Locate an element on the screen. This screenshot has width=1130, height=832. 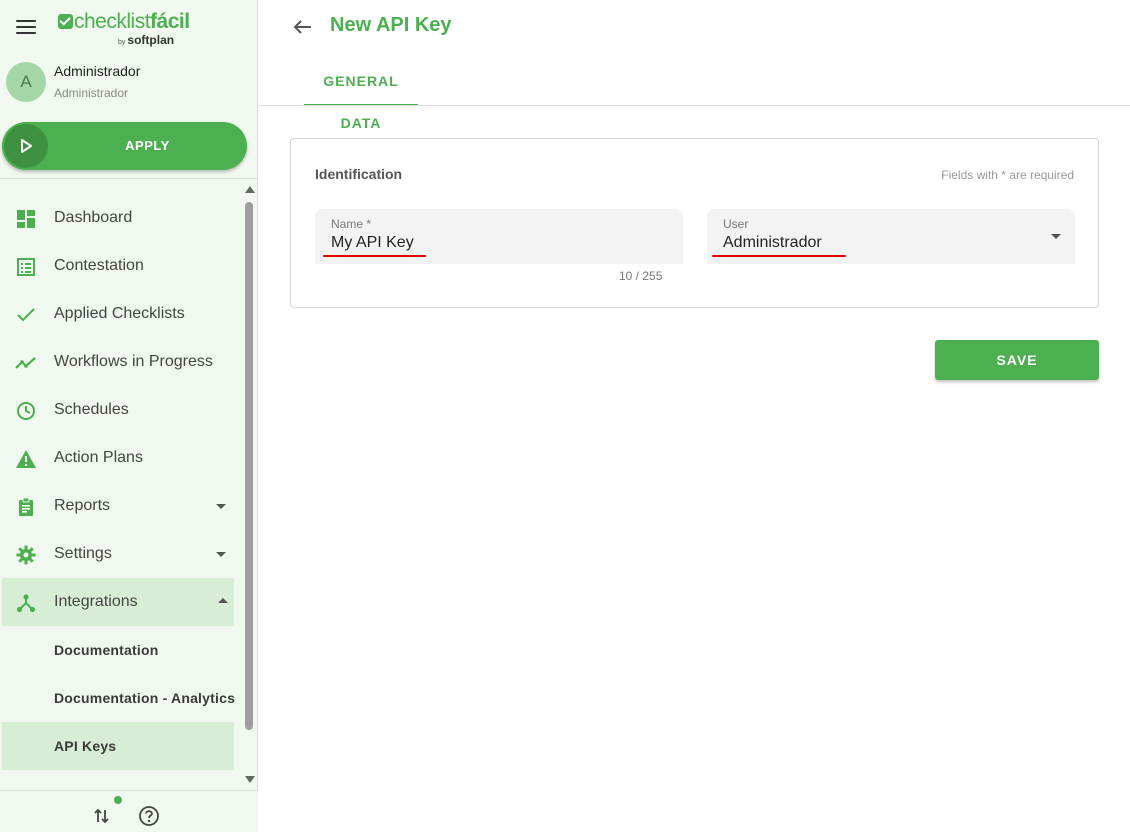
sidebar-item-label: Workflows in Progress is located at coordinates (133, 361).